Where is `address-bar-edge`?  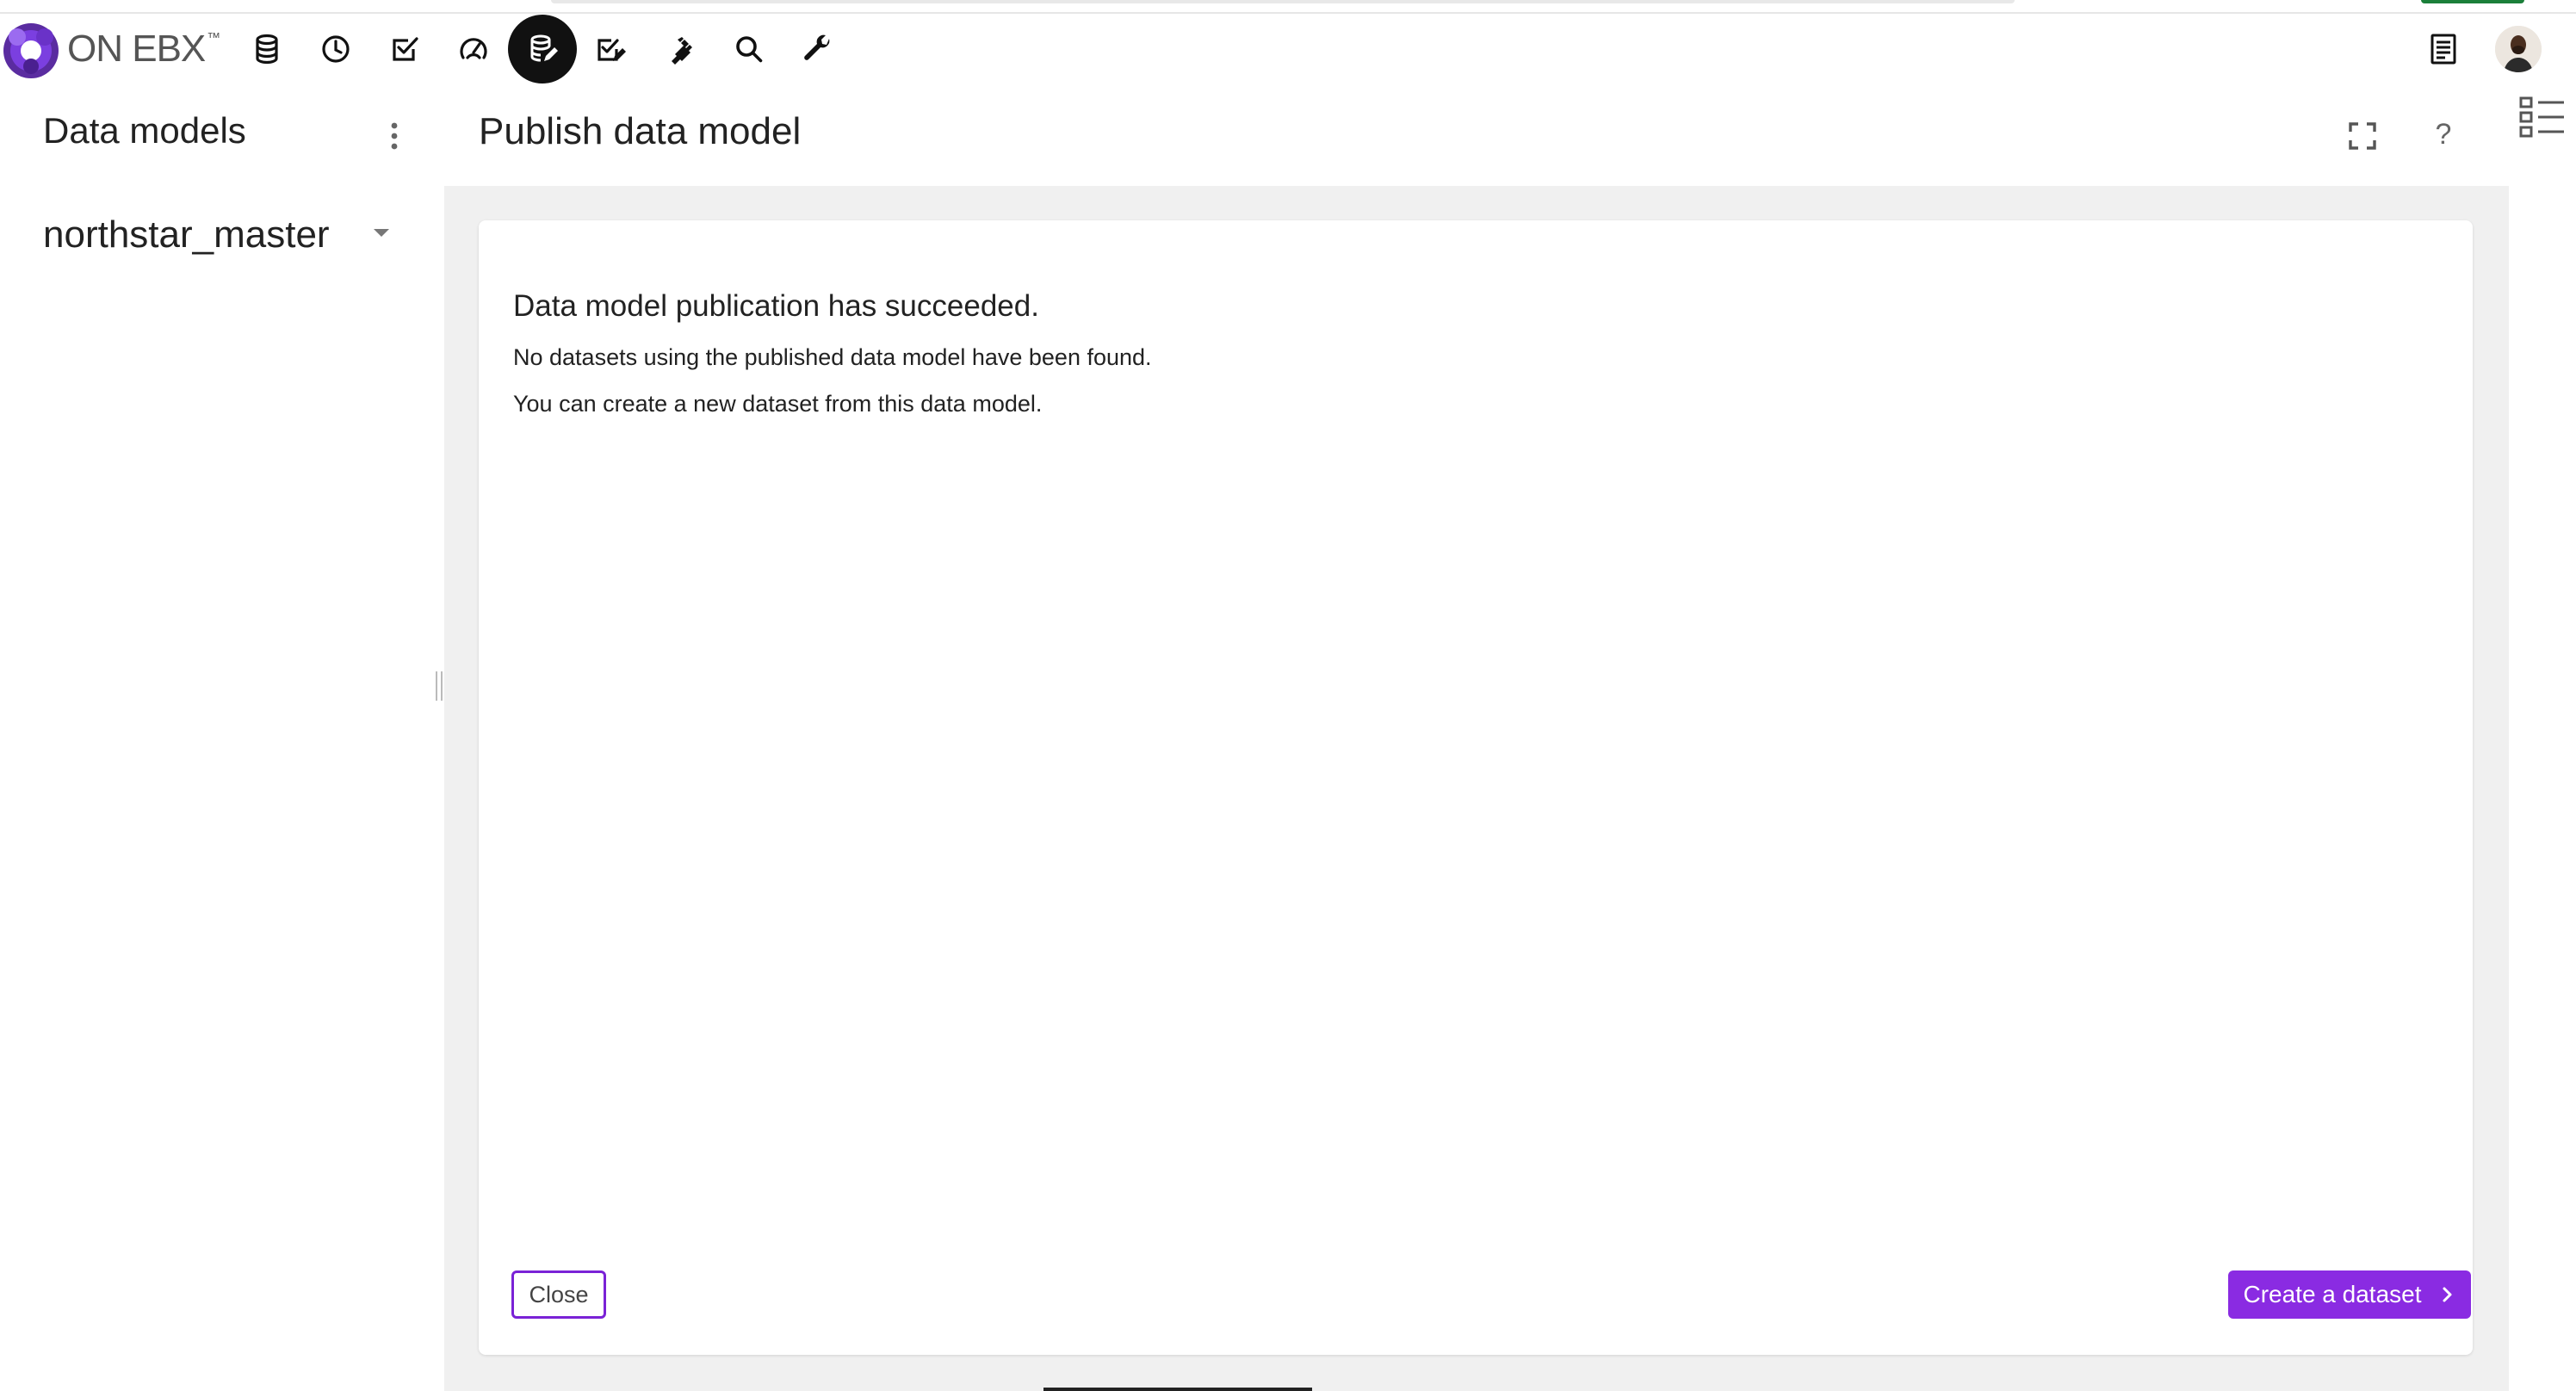 address-bar-edge is located at coordinates (1283, 1).